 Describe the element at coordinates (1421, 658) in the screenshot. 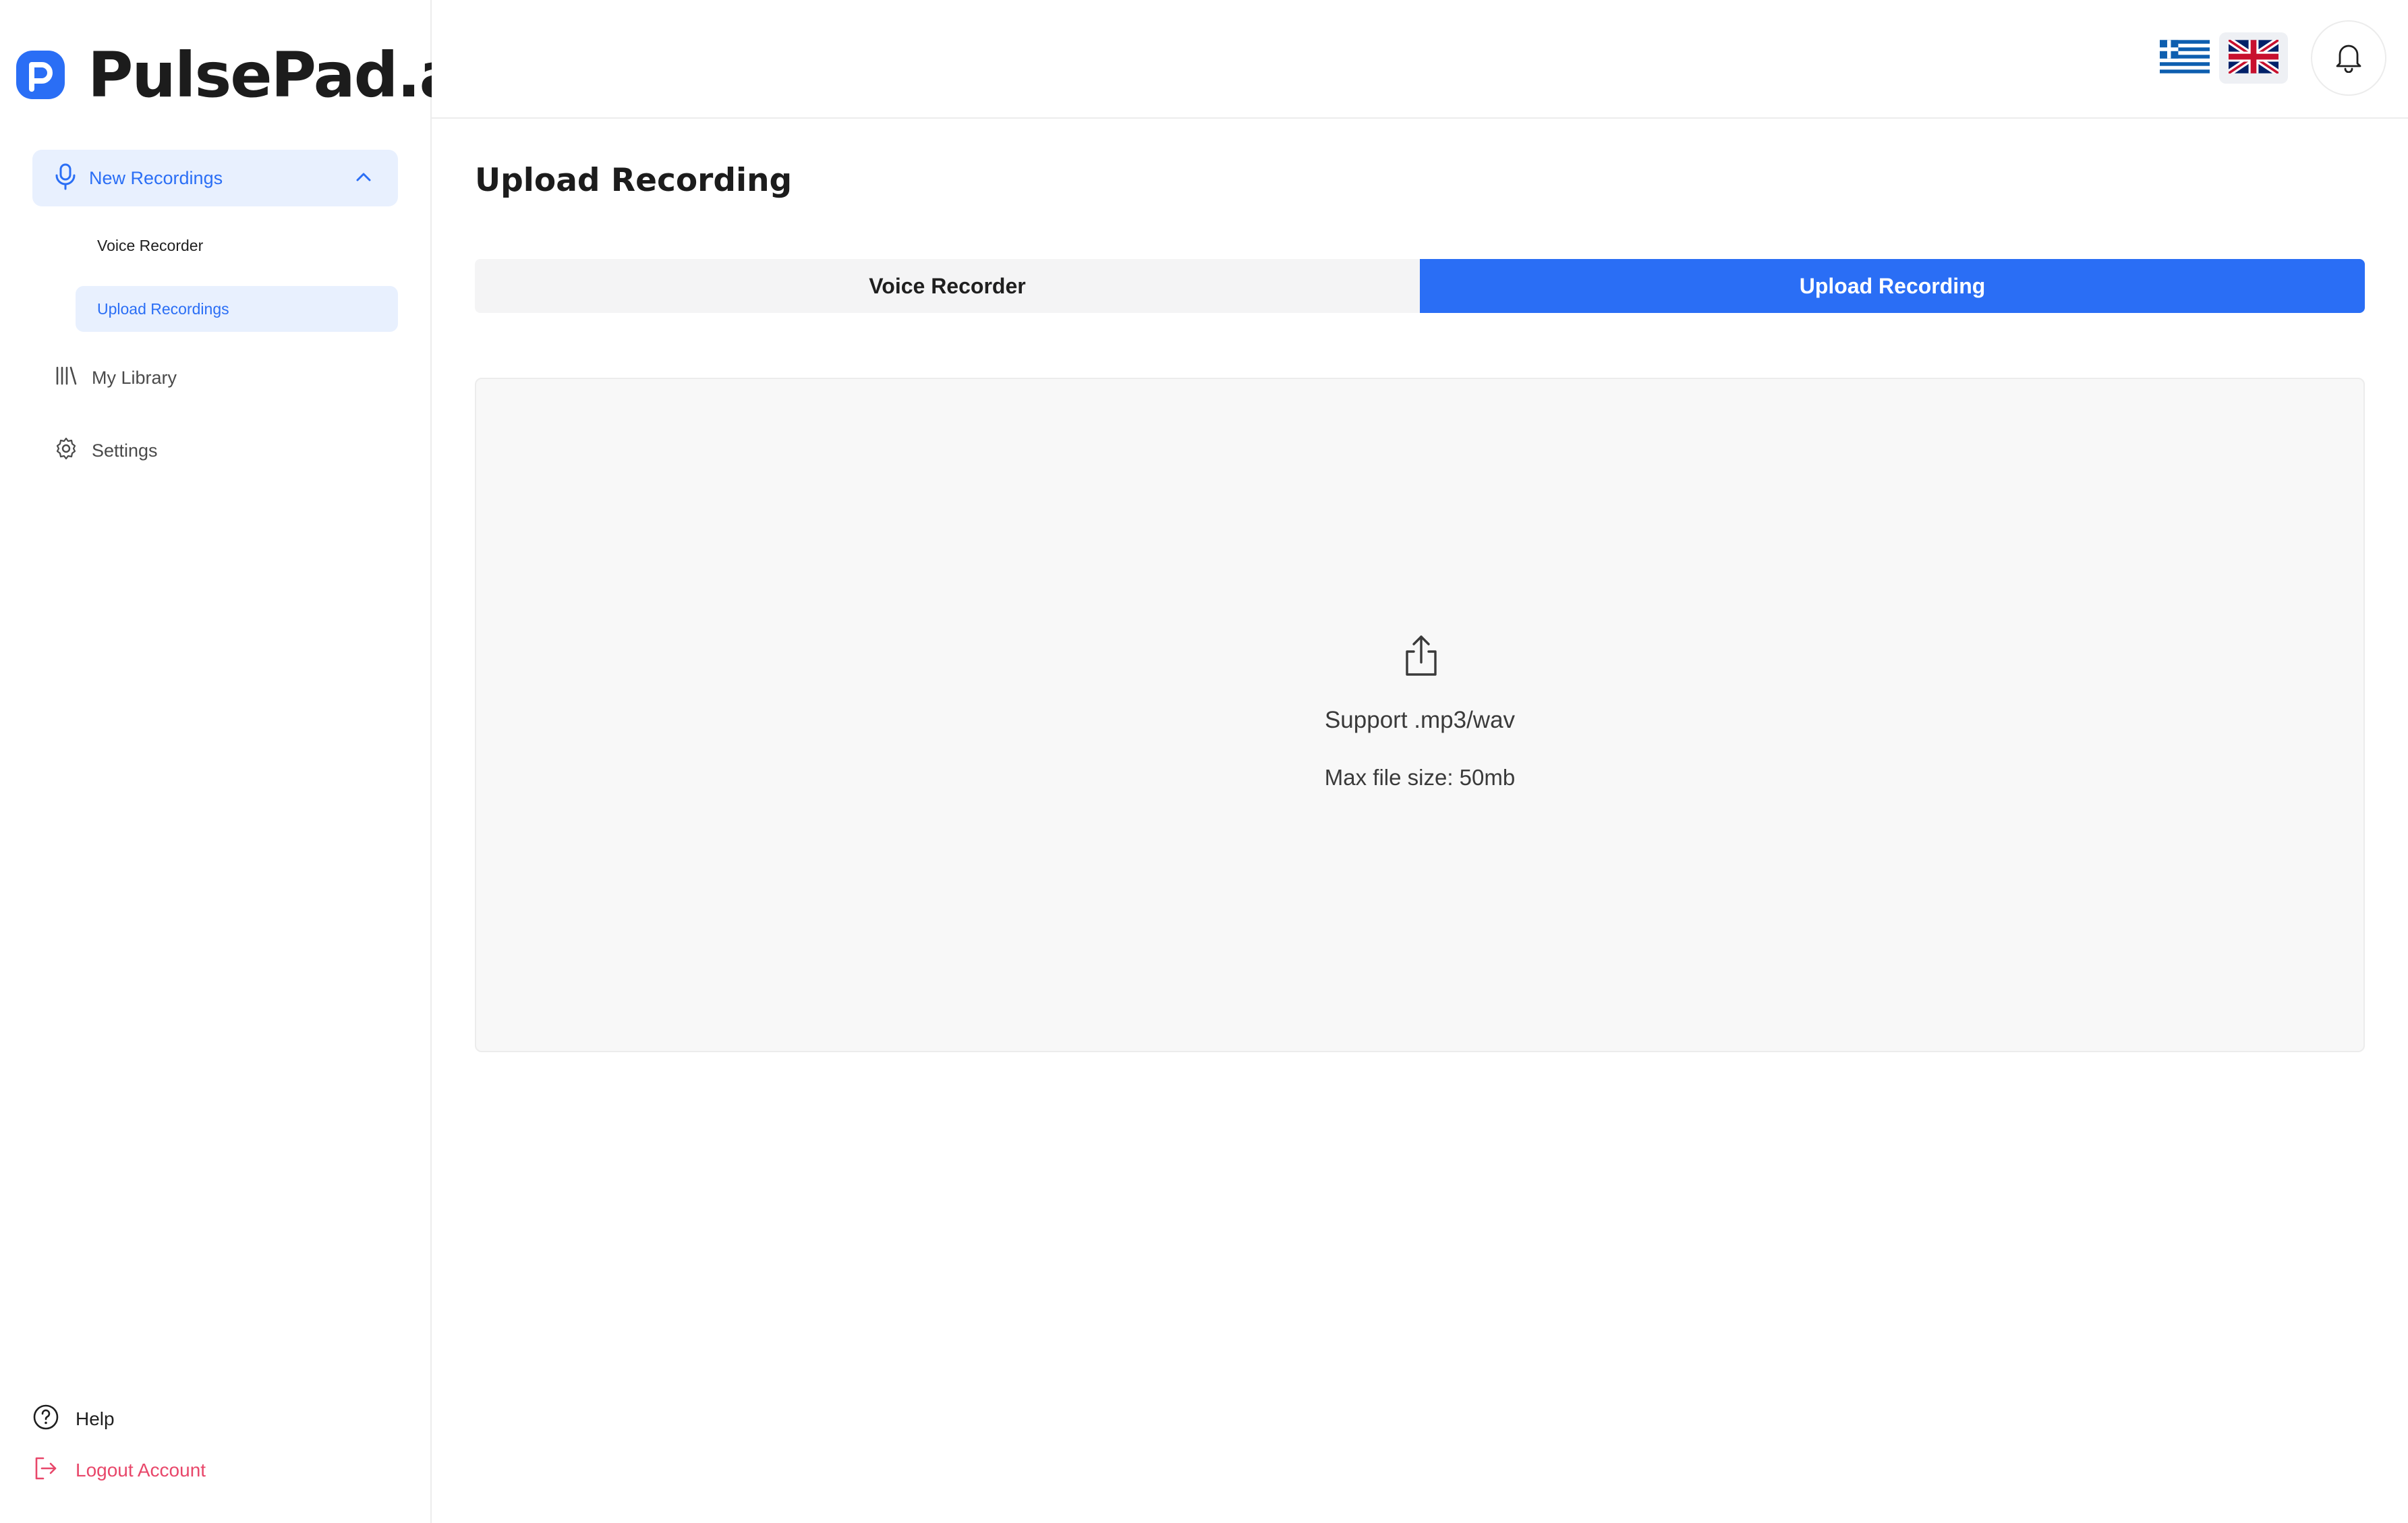

I see `upload-icon` at that location.